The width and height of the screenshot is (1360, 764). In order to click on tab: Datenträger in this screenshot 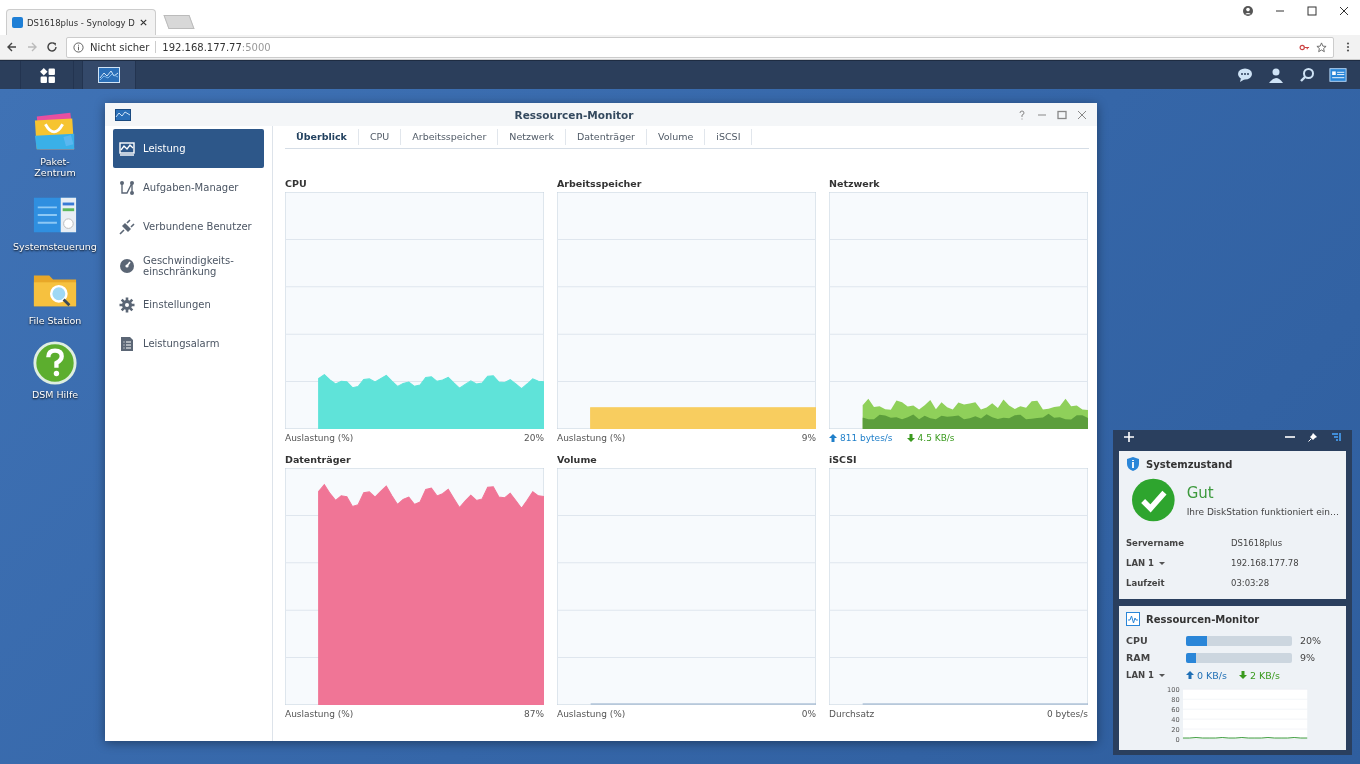, I will do `click(606, 137)`.